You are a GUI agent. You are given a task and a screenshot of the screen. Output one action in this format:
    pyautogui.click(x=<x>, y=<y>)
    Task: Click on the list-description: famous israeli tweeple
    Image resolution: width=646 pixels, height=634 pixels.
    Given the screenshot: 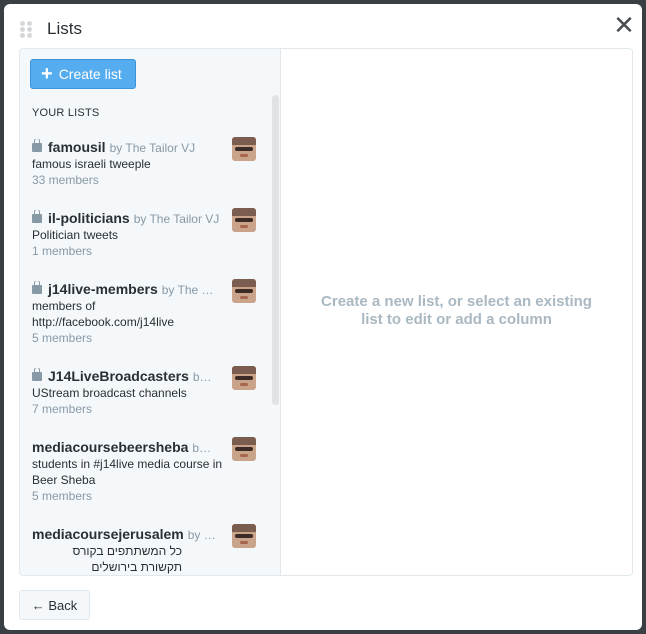 What is the action you would take?
    pyautogui.click(x=91, y=164)
    